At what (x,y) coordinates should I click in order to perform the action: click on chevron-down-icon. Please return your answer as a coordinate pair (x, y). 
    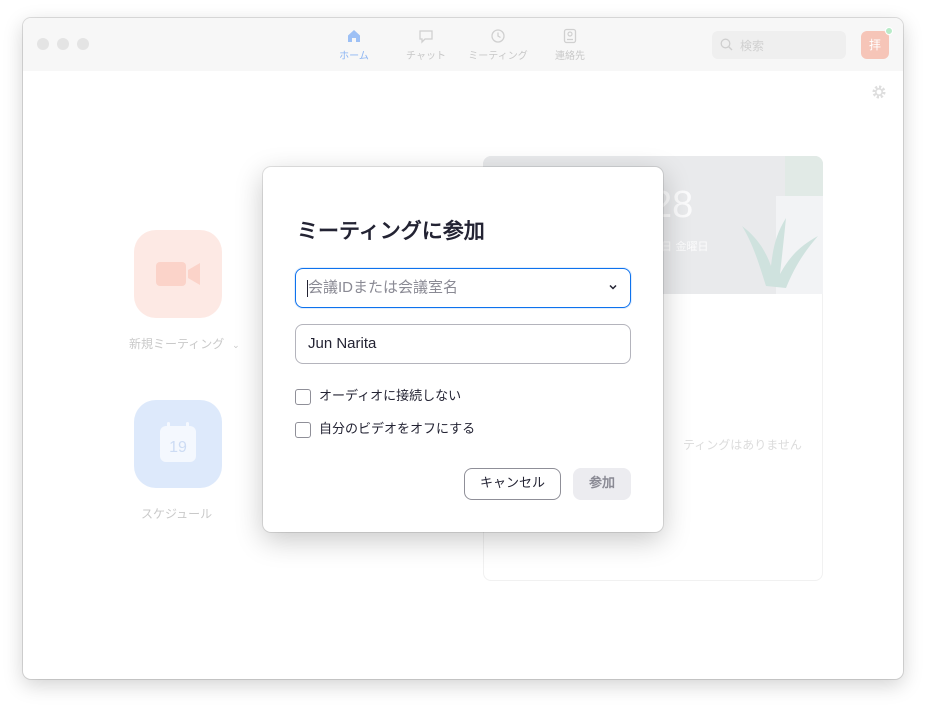
    Looking at the image, I should click on (613, 287).